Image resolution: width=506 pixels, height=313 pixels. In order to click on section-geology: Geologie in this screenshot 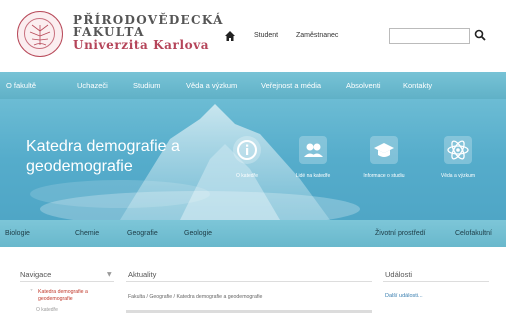, I will do `click(198, 233)`.